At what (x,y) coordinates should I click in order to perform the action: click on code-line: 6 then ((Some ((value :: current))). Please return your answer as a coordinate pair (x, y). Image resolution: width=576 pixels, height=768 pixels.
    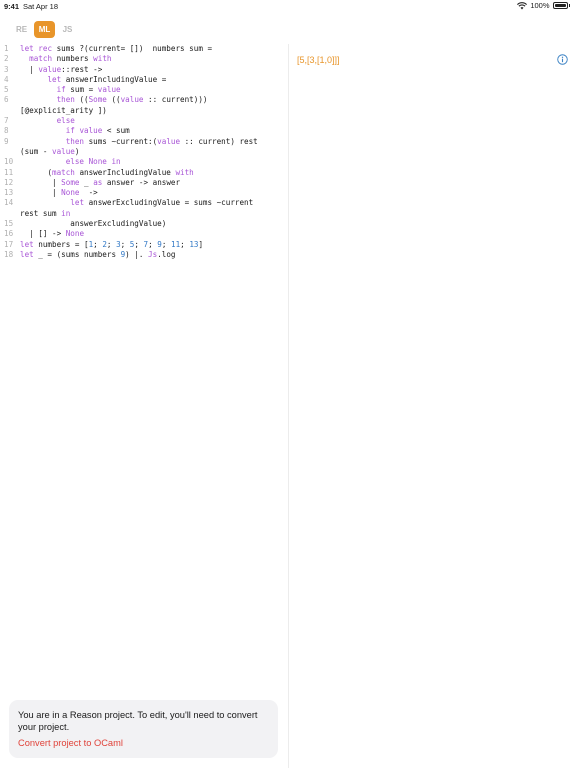
    Looking at the image, I should click on (144, 100).